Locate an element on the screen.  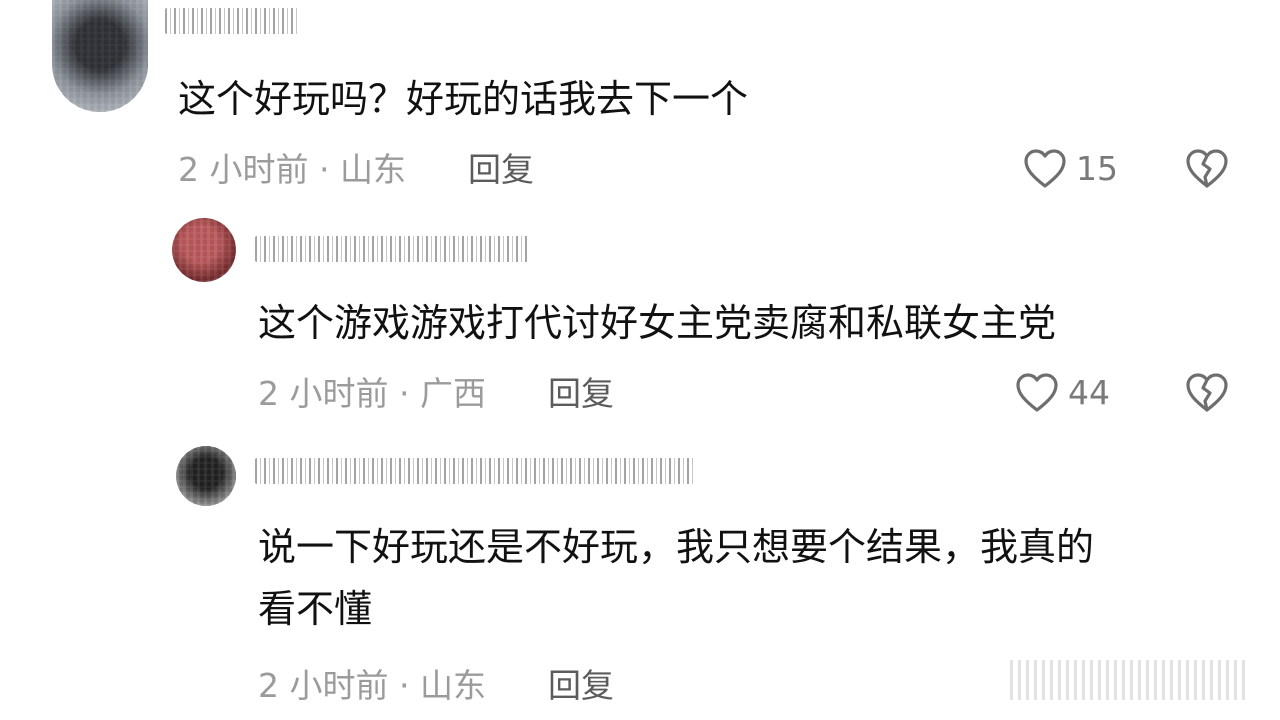
comment-text: 这个游戏游戏打代讨好女主党卖腐和私联女主党 is located at coordinates (657, 323).